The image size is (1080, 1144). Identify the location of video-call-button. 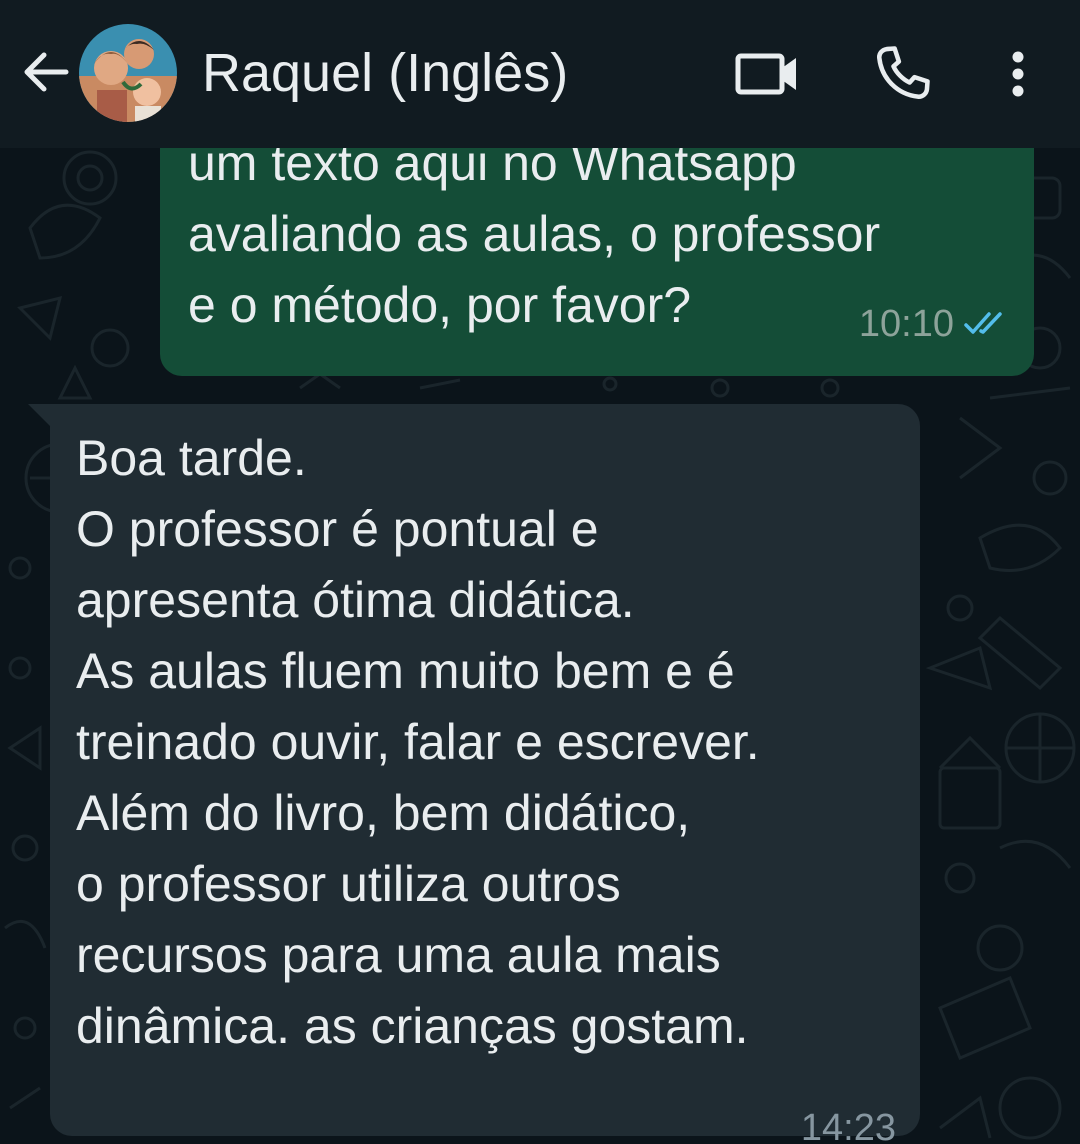
(768, 74).